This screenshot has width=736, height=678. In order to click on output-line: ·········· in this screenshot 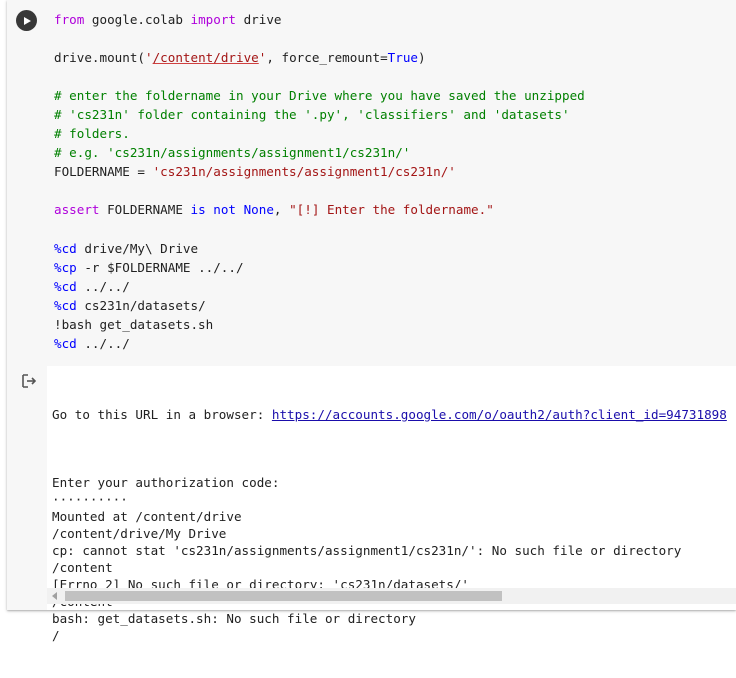, I will do `click(90, 499)`.